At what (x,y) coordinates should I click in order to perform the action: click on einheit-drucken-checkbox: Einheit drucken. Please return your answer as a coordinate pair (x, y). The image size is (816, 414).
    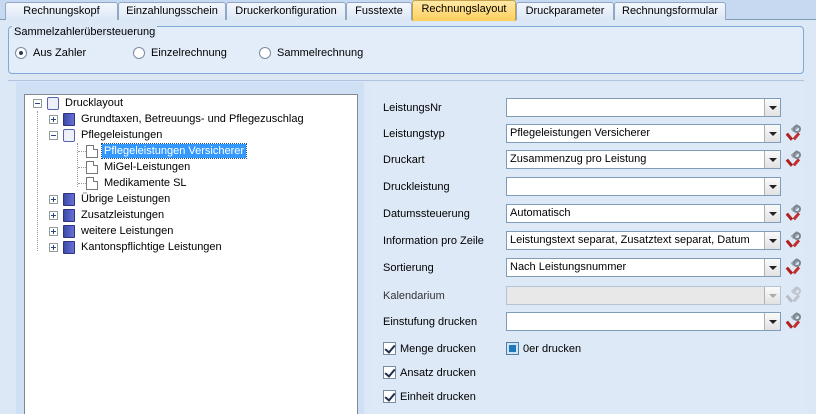
    Looking at the image, I should click on (429, 396).